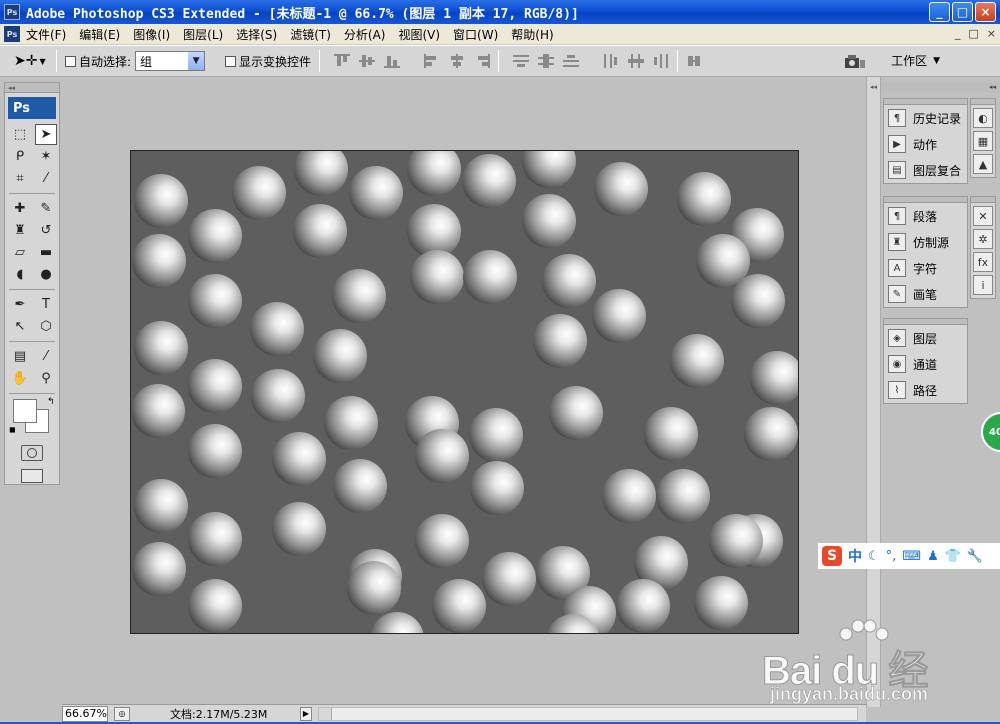 This screenshot has width=1000, height=724. Describe the element at coordinates (367, 61) in the screenshot. I see `align-vcenter-icon` at that location.